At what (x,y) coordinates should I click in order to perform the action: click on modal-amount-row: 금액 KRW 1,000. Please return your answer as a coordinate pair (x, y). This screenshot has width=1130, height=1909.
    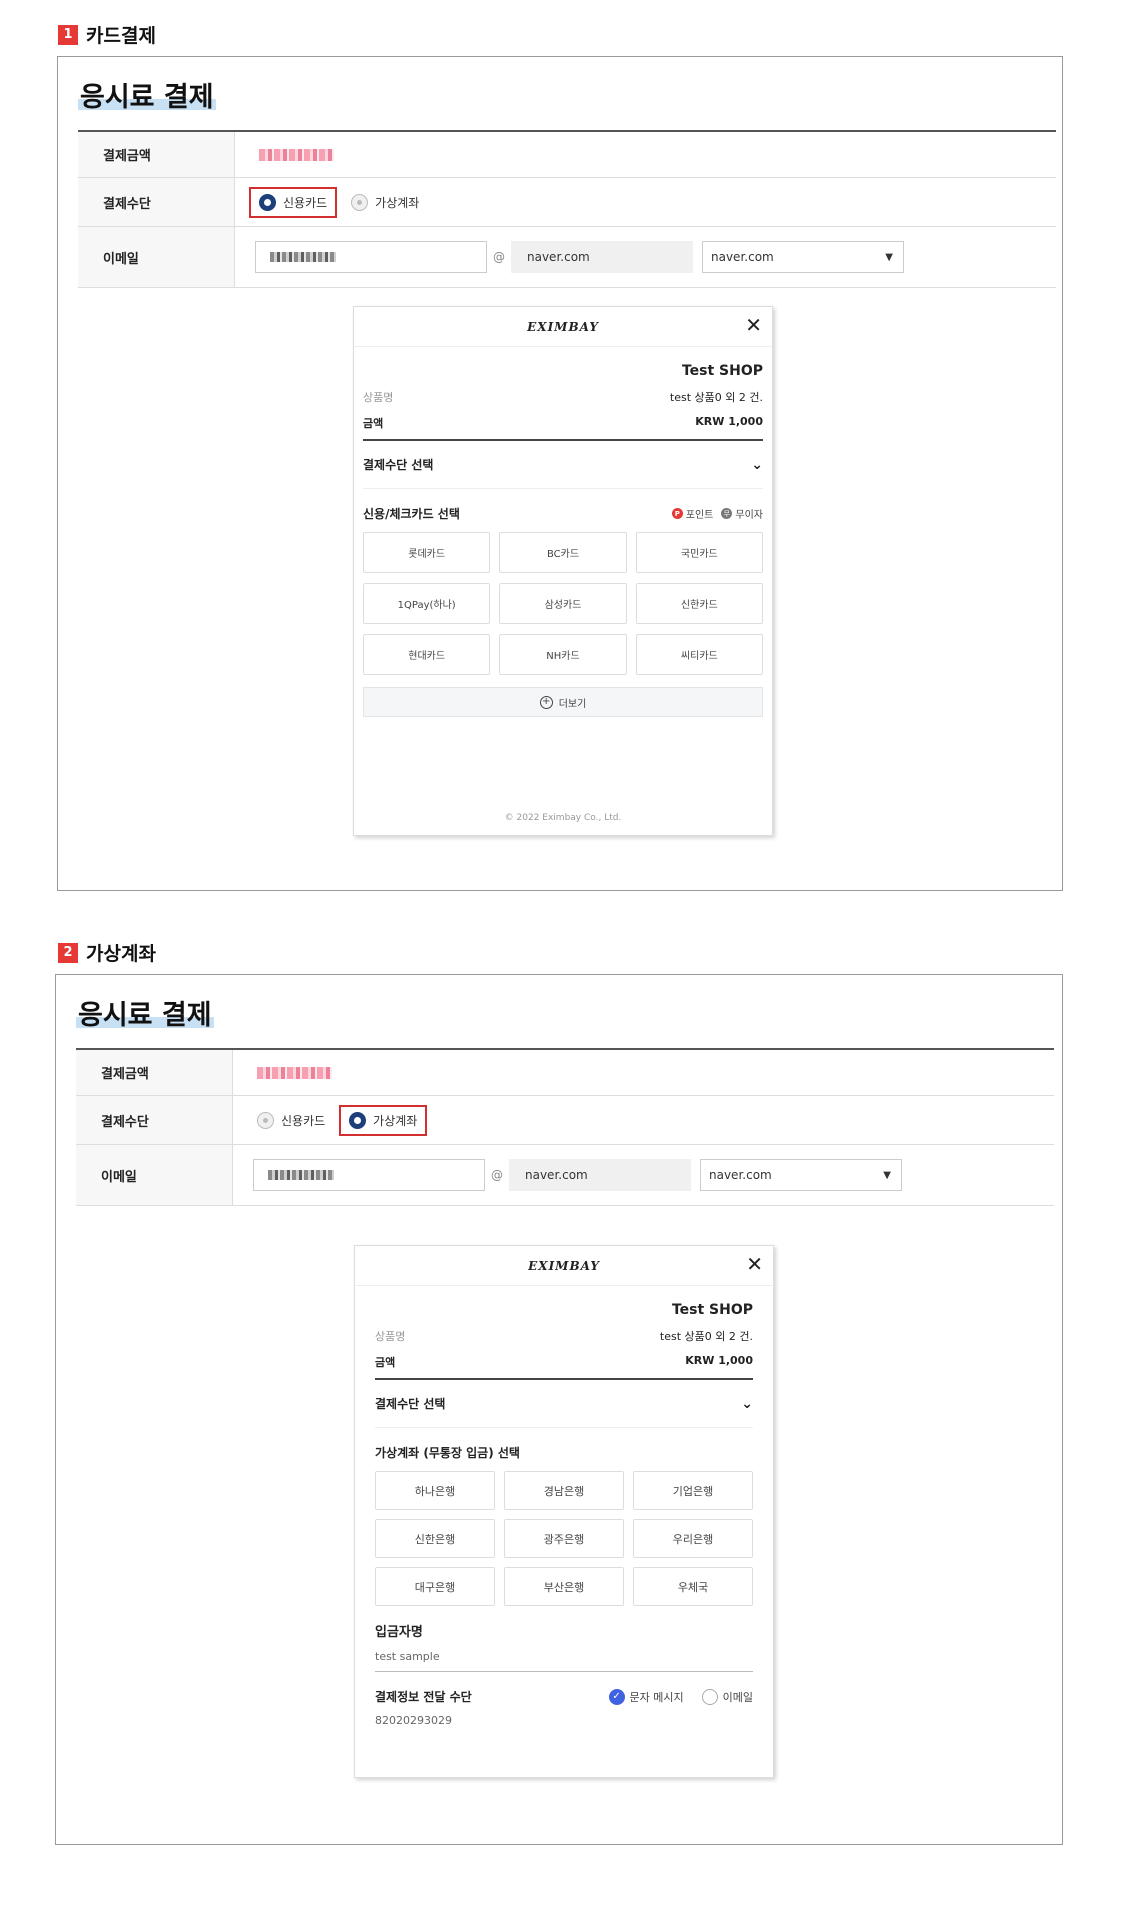
    Looking at the image, I should click on (563, 423).